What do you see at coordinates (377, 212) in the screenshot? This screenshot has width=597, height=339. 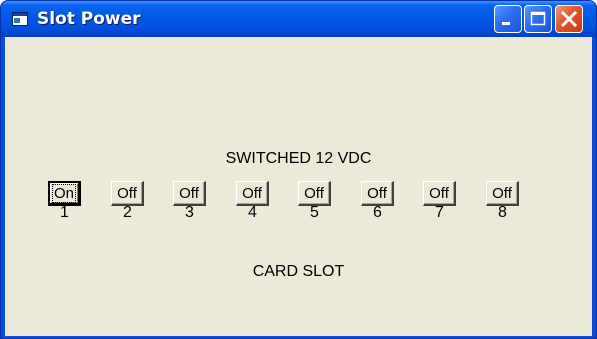 I see `slot-6-number: 6` at bounding box center [377, 212].